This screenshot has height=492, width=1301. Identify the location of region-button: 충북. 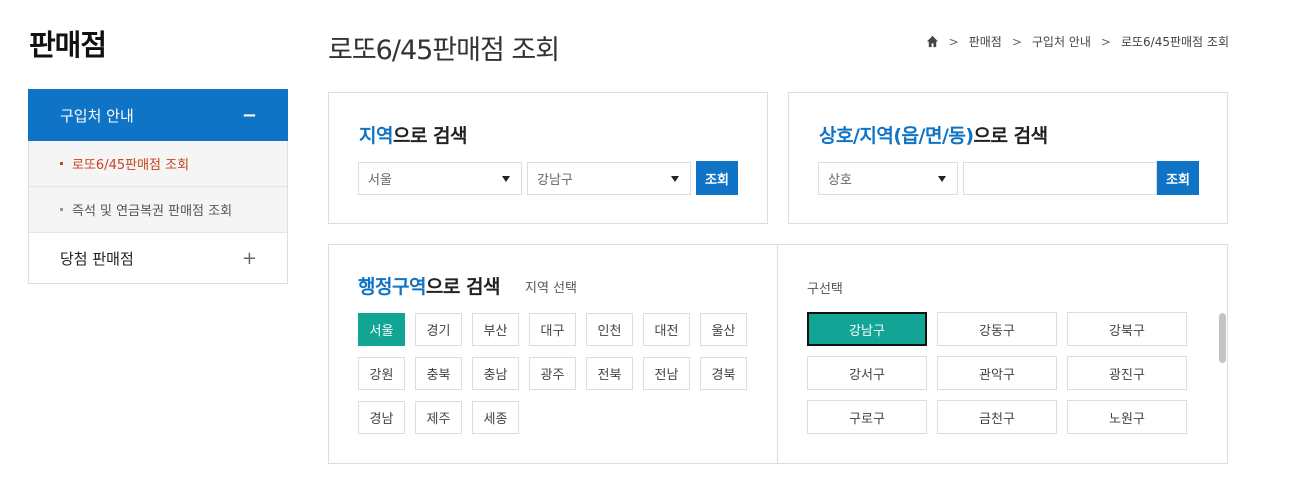
(438, 373).